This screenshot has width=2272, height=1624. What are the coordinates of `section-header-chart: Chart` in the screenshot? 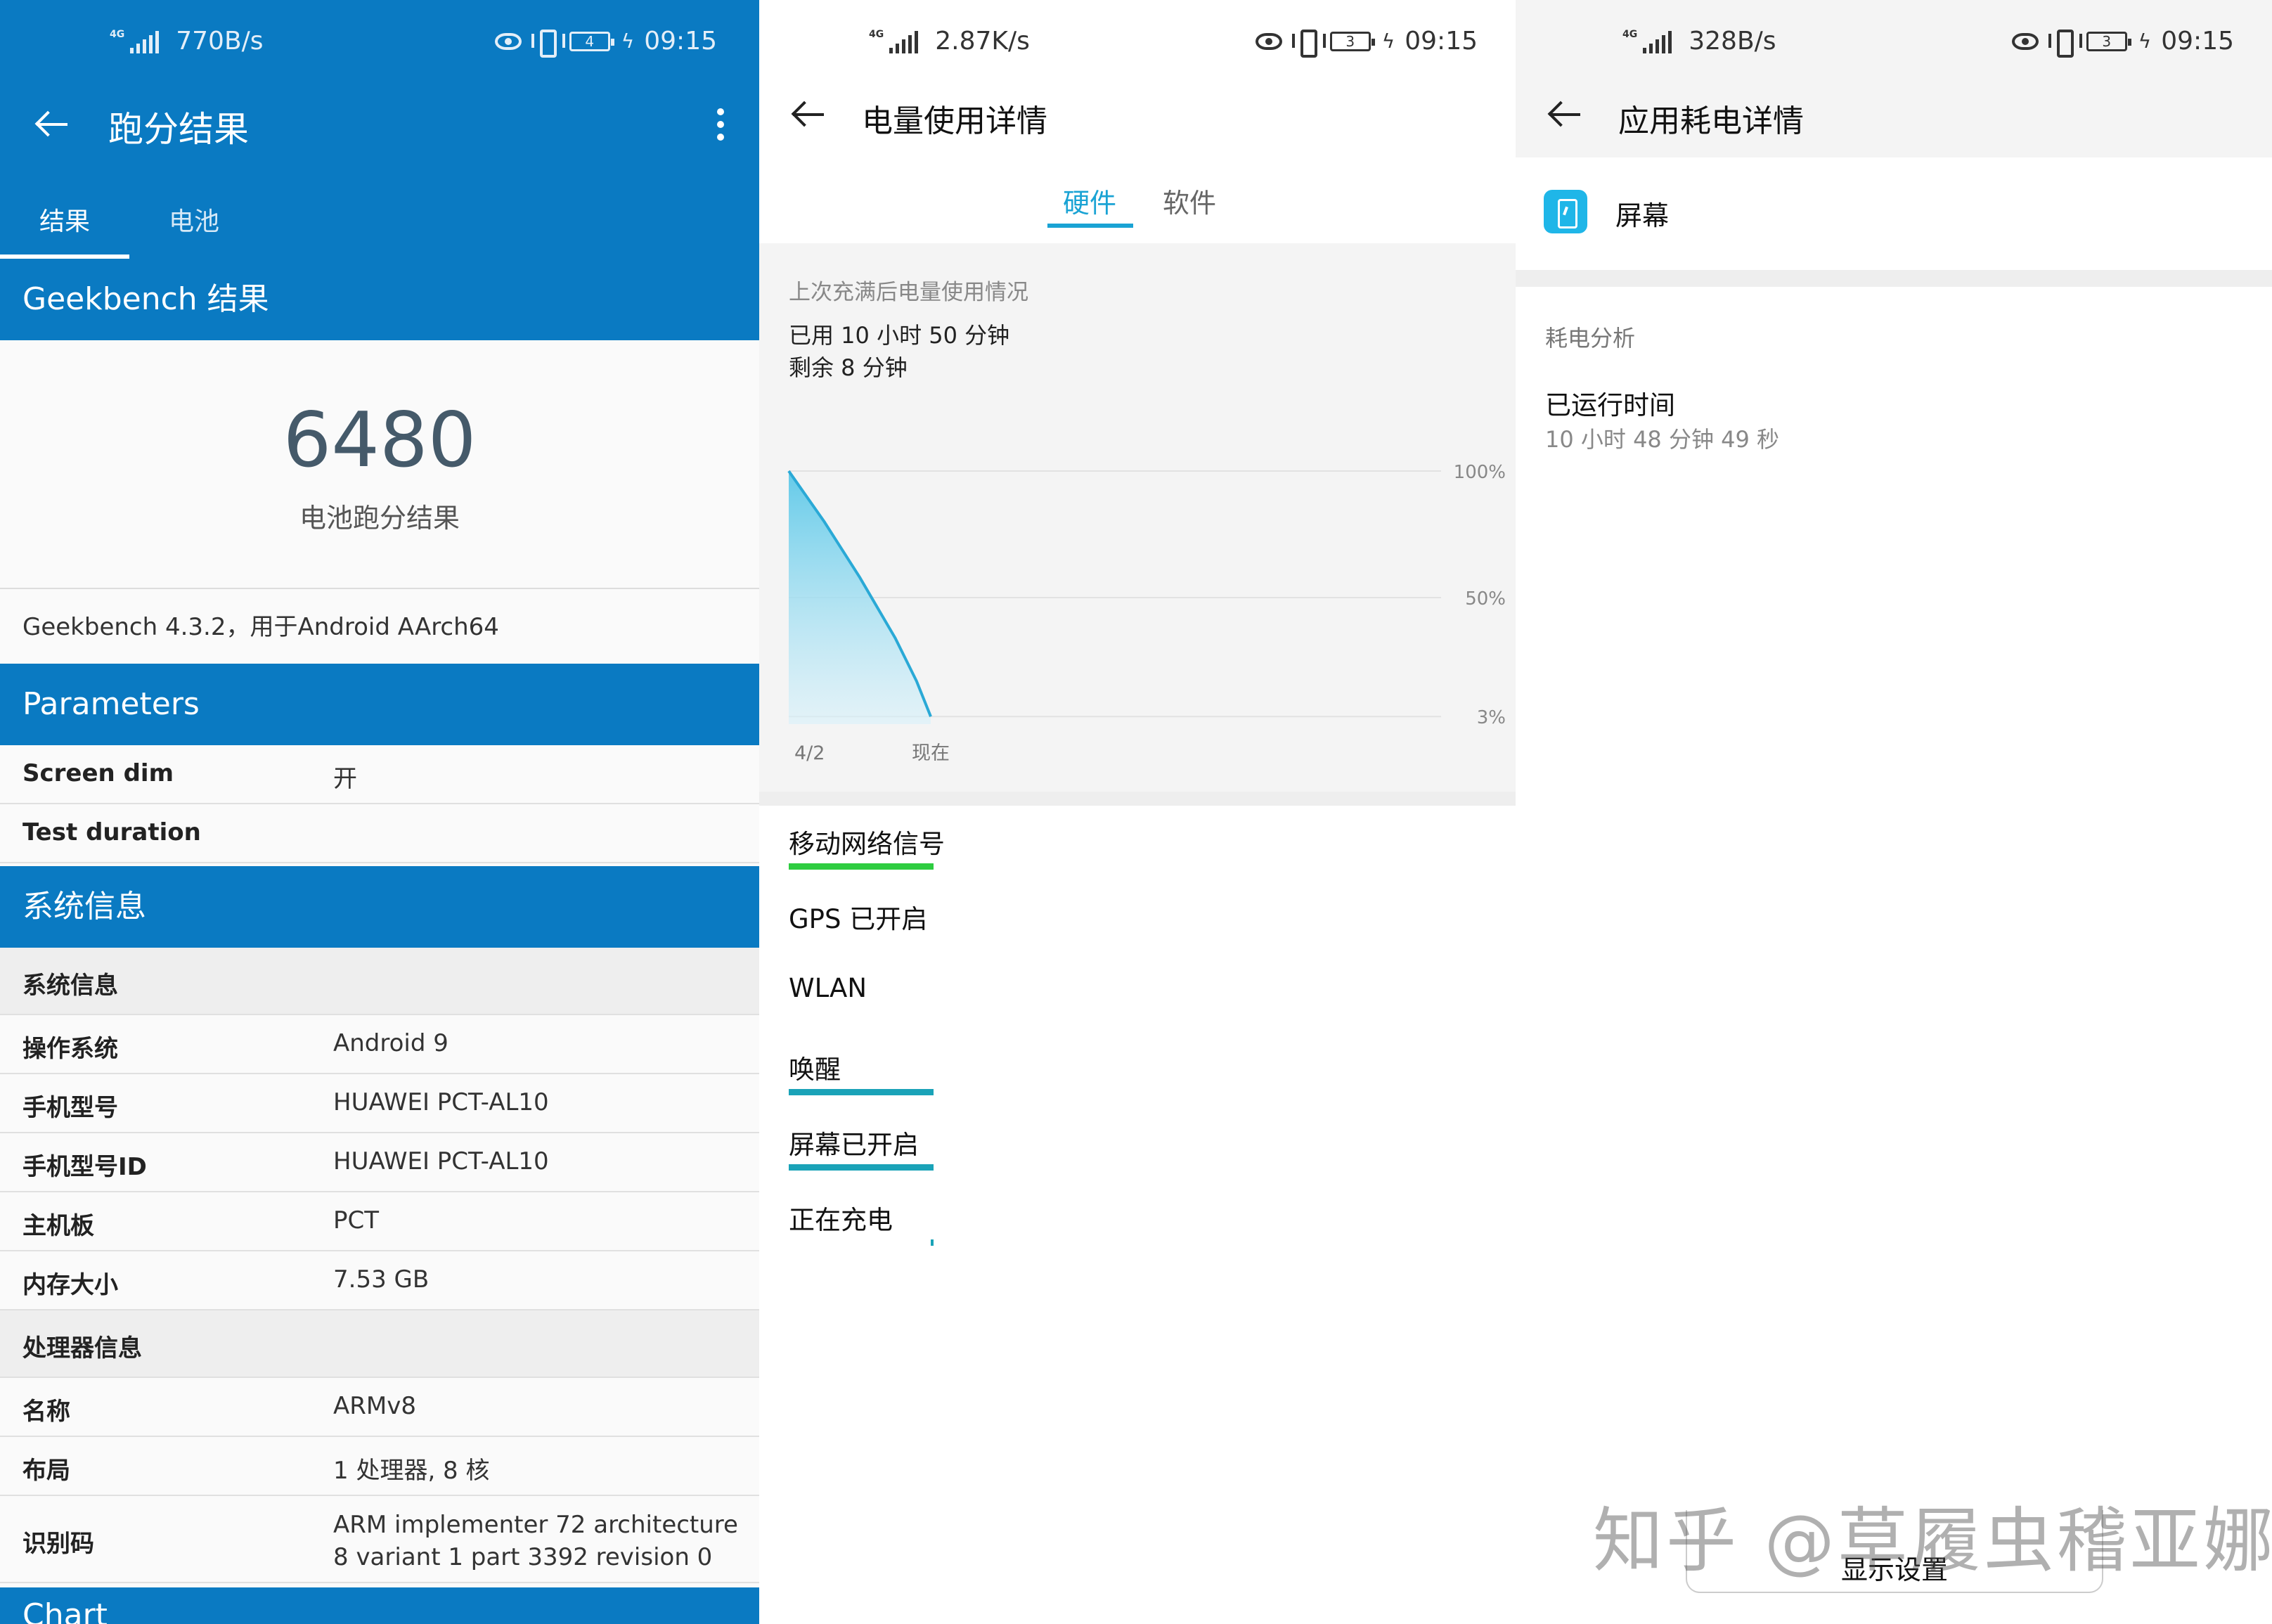 It's located at (379, 1605).